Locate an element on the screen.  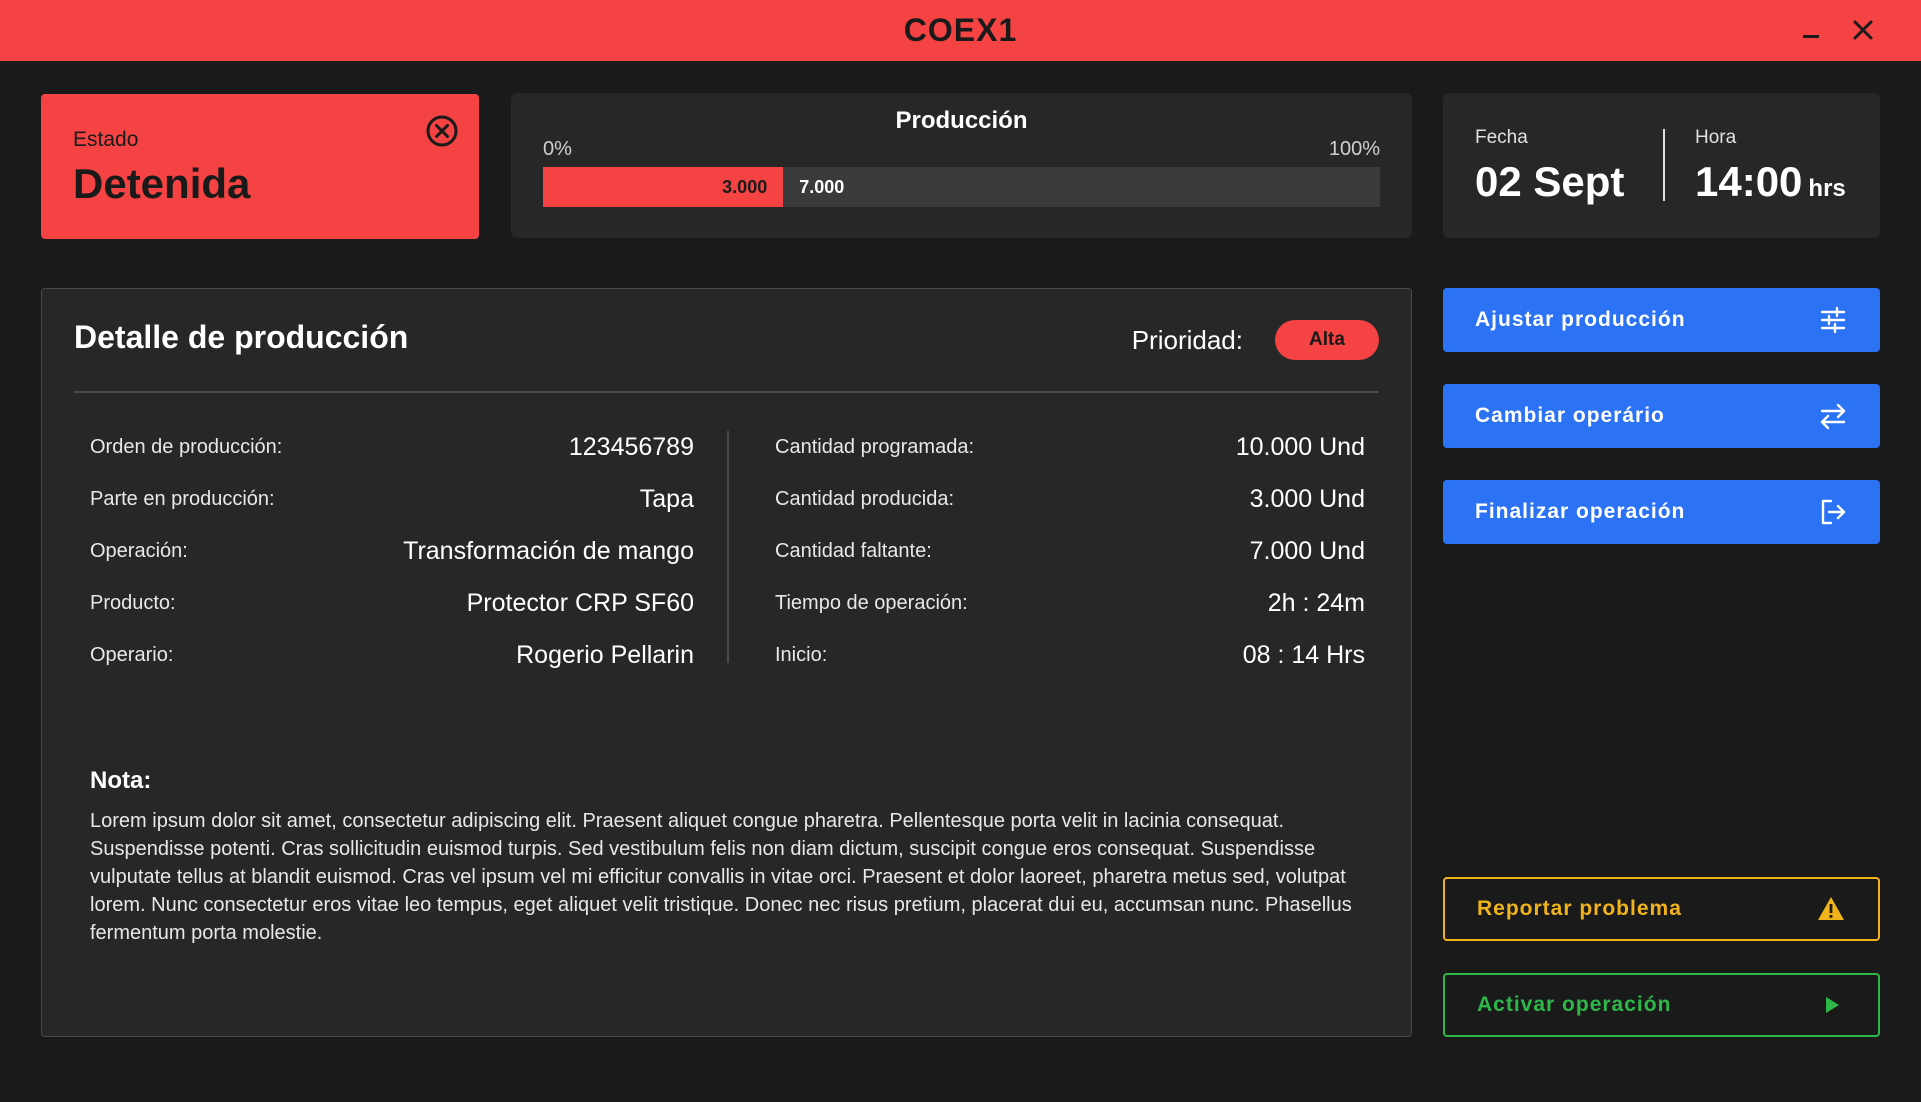
status-value: Detenida is located at coordinates (162, 183).